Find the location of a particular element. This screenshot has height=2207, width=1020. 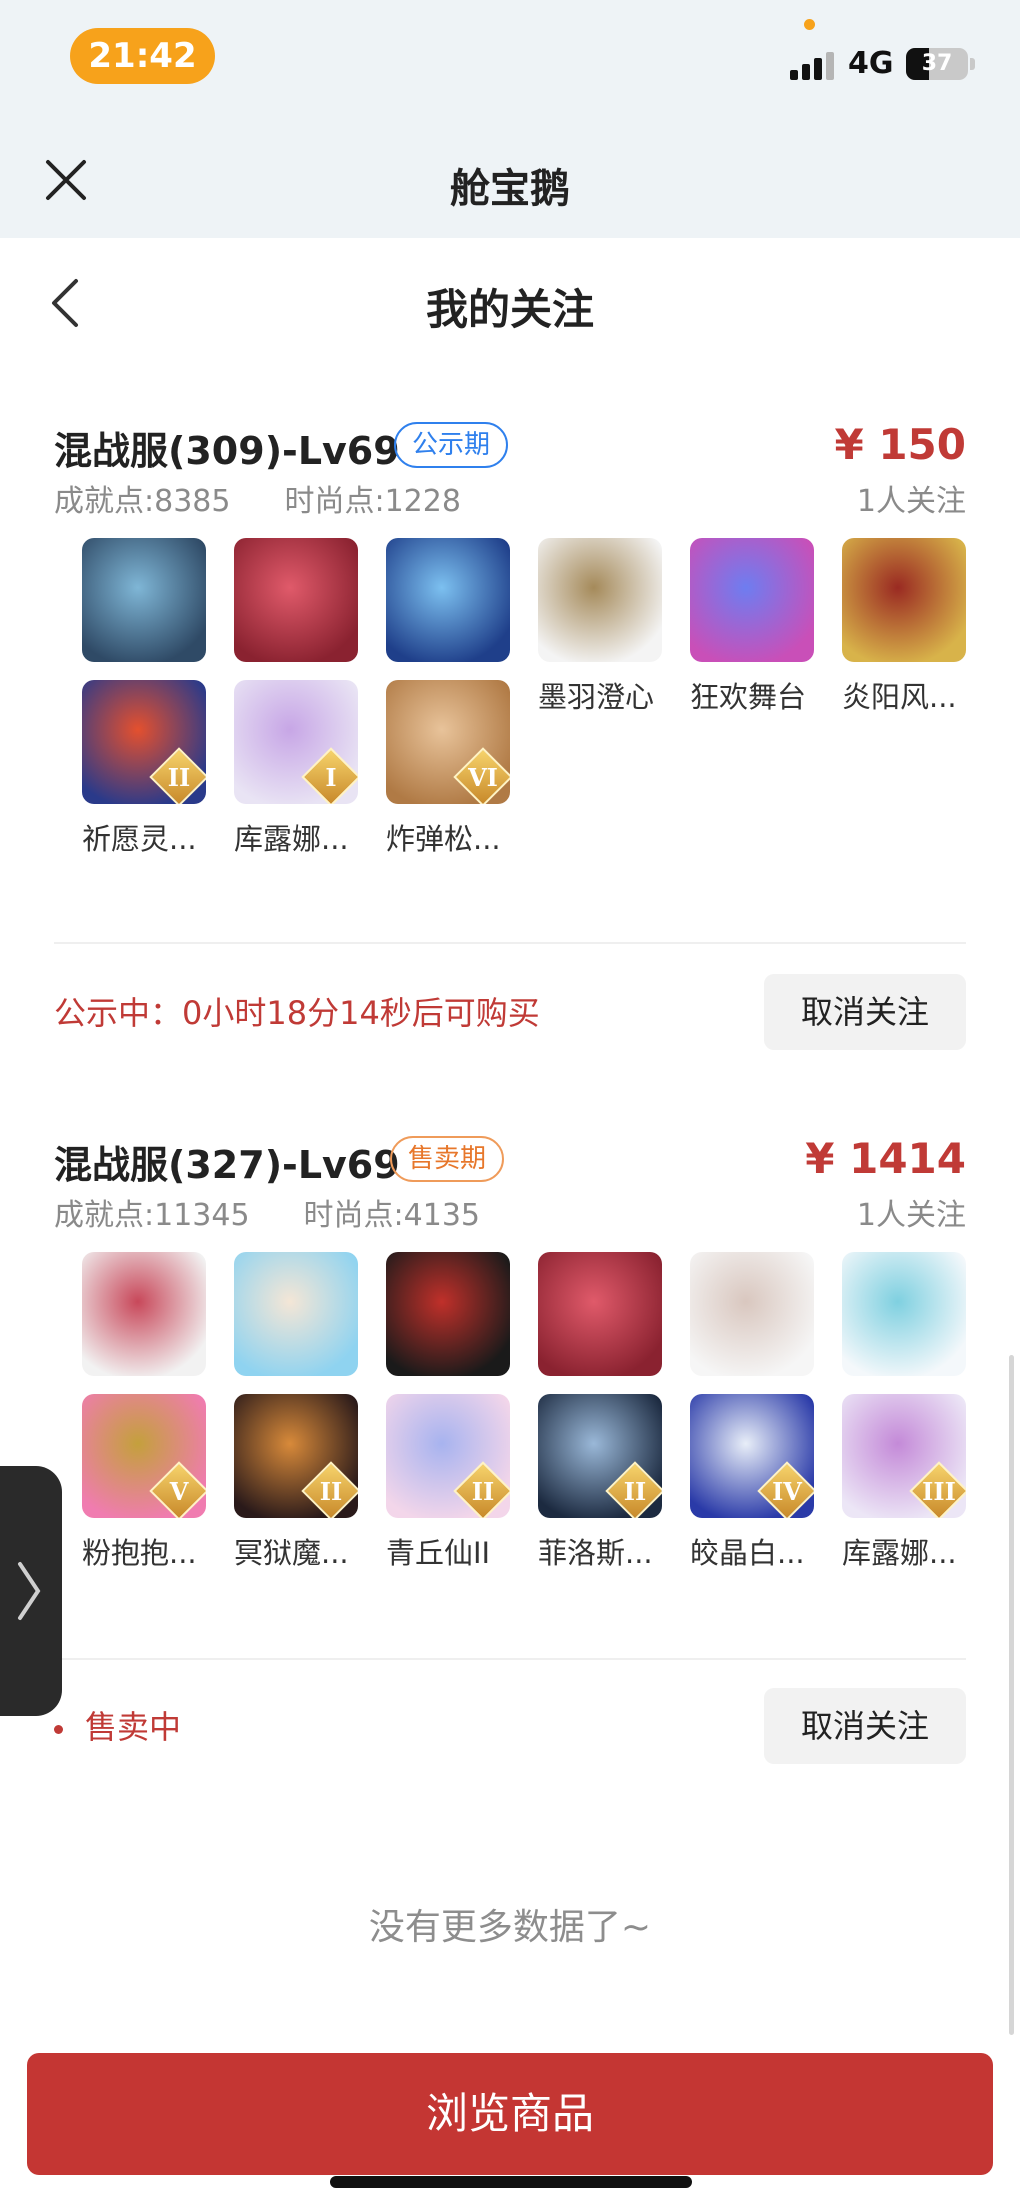

app-title-bar: 舱宝鹅 is located at coordinates (510, 179).